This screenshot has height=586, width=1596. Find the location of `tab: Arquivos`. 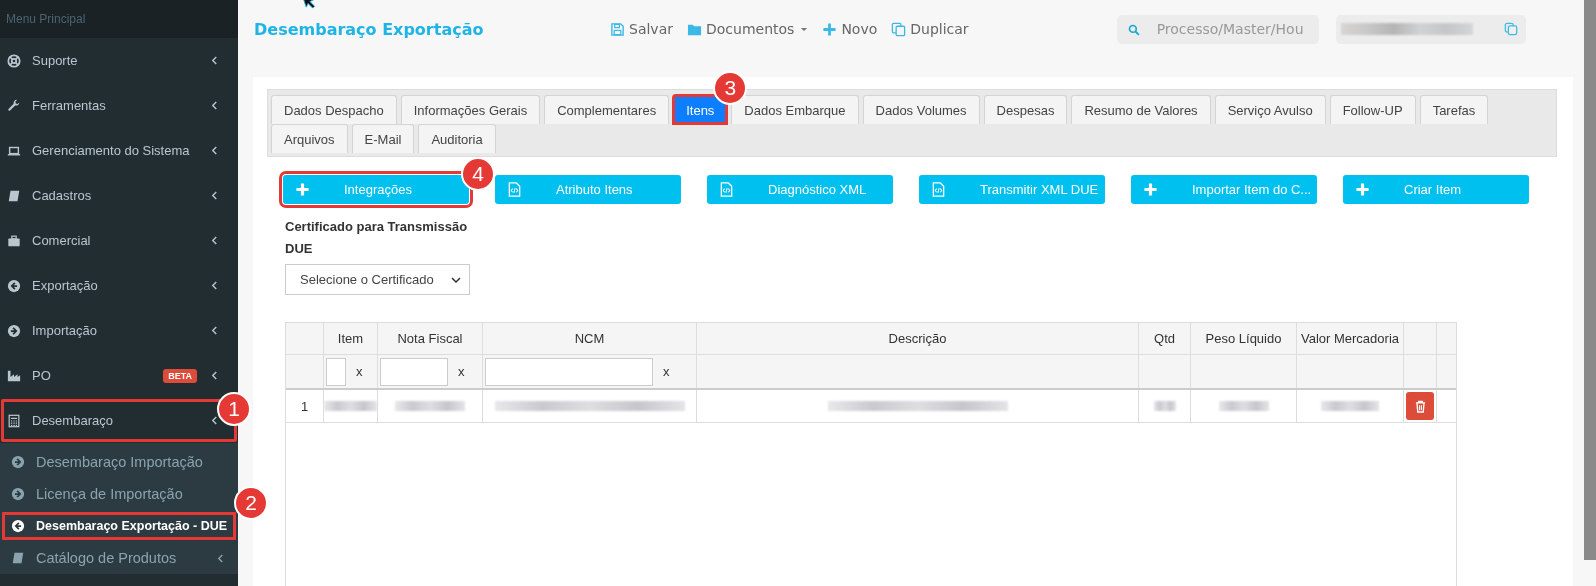

tab: Arquivos is located at coordinates (309, 138).